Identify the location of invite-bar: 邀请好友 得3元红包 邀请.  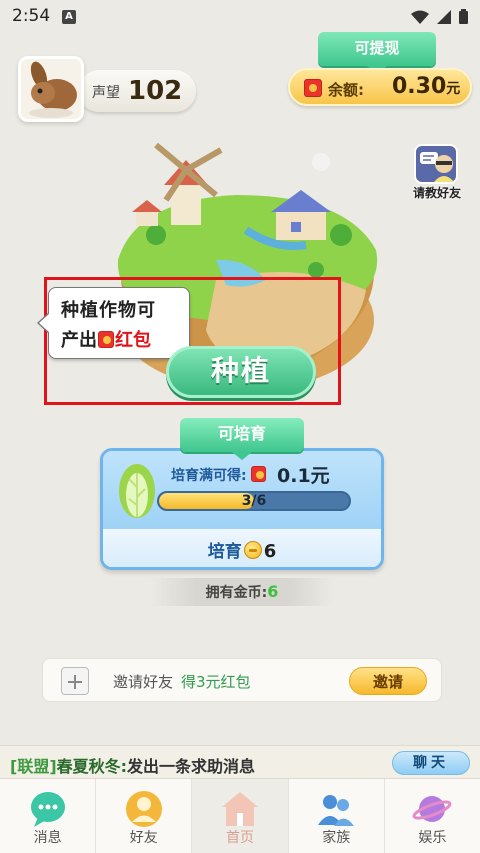
(242, 680).